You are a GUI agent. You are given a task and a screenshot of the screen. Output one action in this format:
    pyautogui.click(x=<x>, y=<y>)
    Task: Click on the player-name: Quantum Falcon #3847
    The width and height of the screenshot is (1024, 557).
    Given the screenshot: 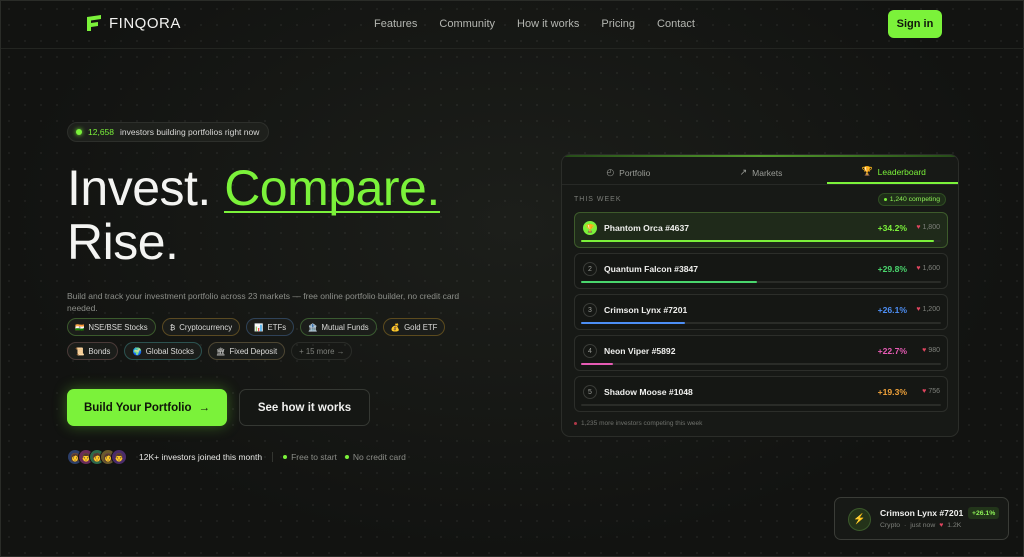 What is the action you would take?
    pyautogui.click(x=651, y=269)
    